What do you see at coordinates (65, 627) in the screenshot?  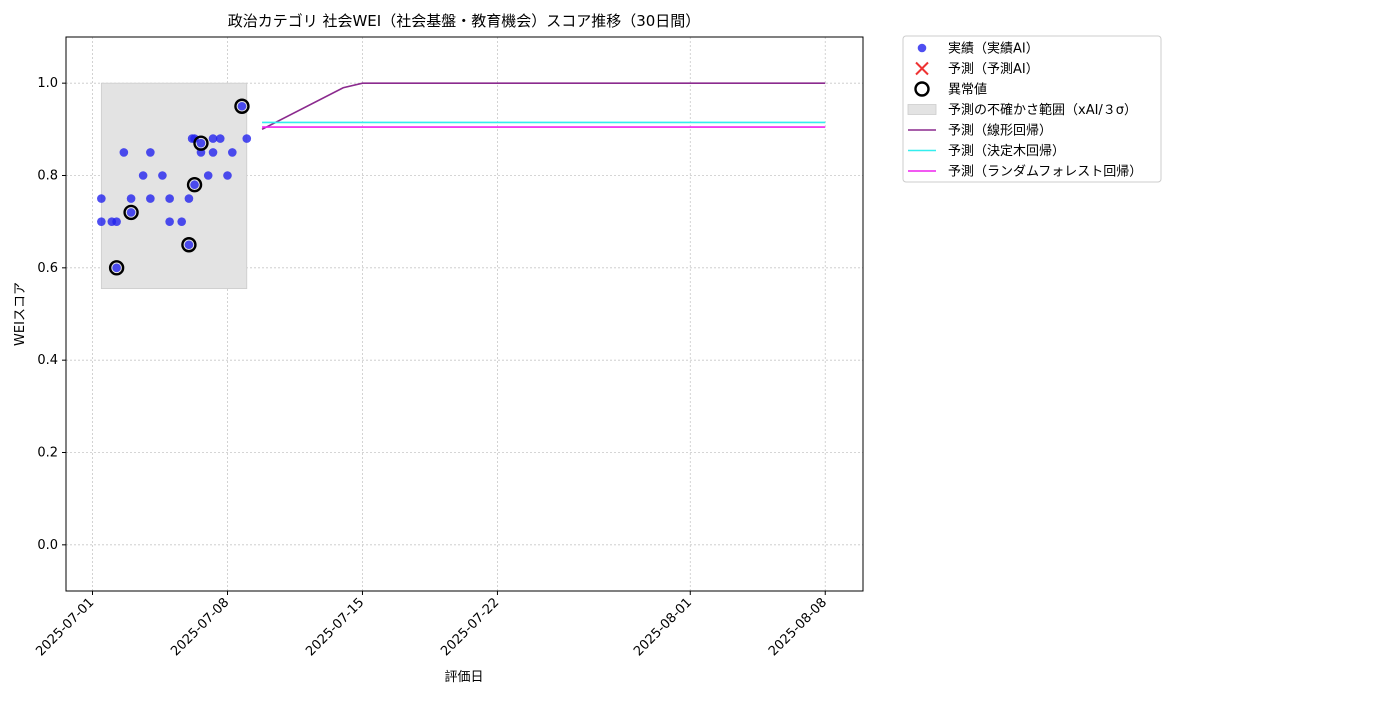 I see `x-tick-label: 2025-07-01` at bounding box center [65, 627].